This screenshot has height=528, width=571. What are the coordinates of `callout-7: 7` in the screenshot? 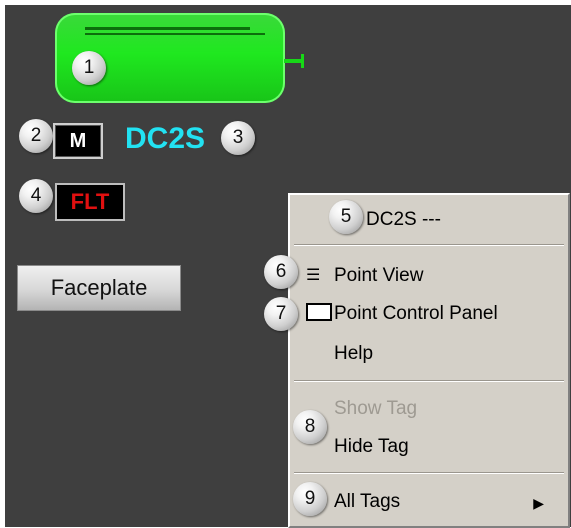 It's located at (281, 314).